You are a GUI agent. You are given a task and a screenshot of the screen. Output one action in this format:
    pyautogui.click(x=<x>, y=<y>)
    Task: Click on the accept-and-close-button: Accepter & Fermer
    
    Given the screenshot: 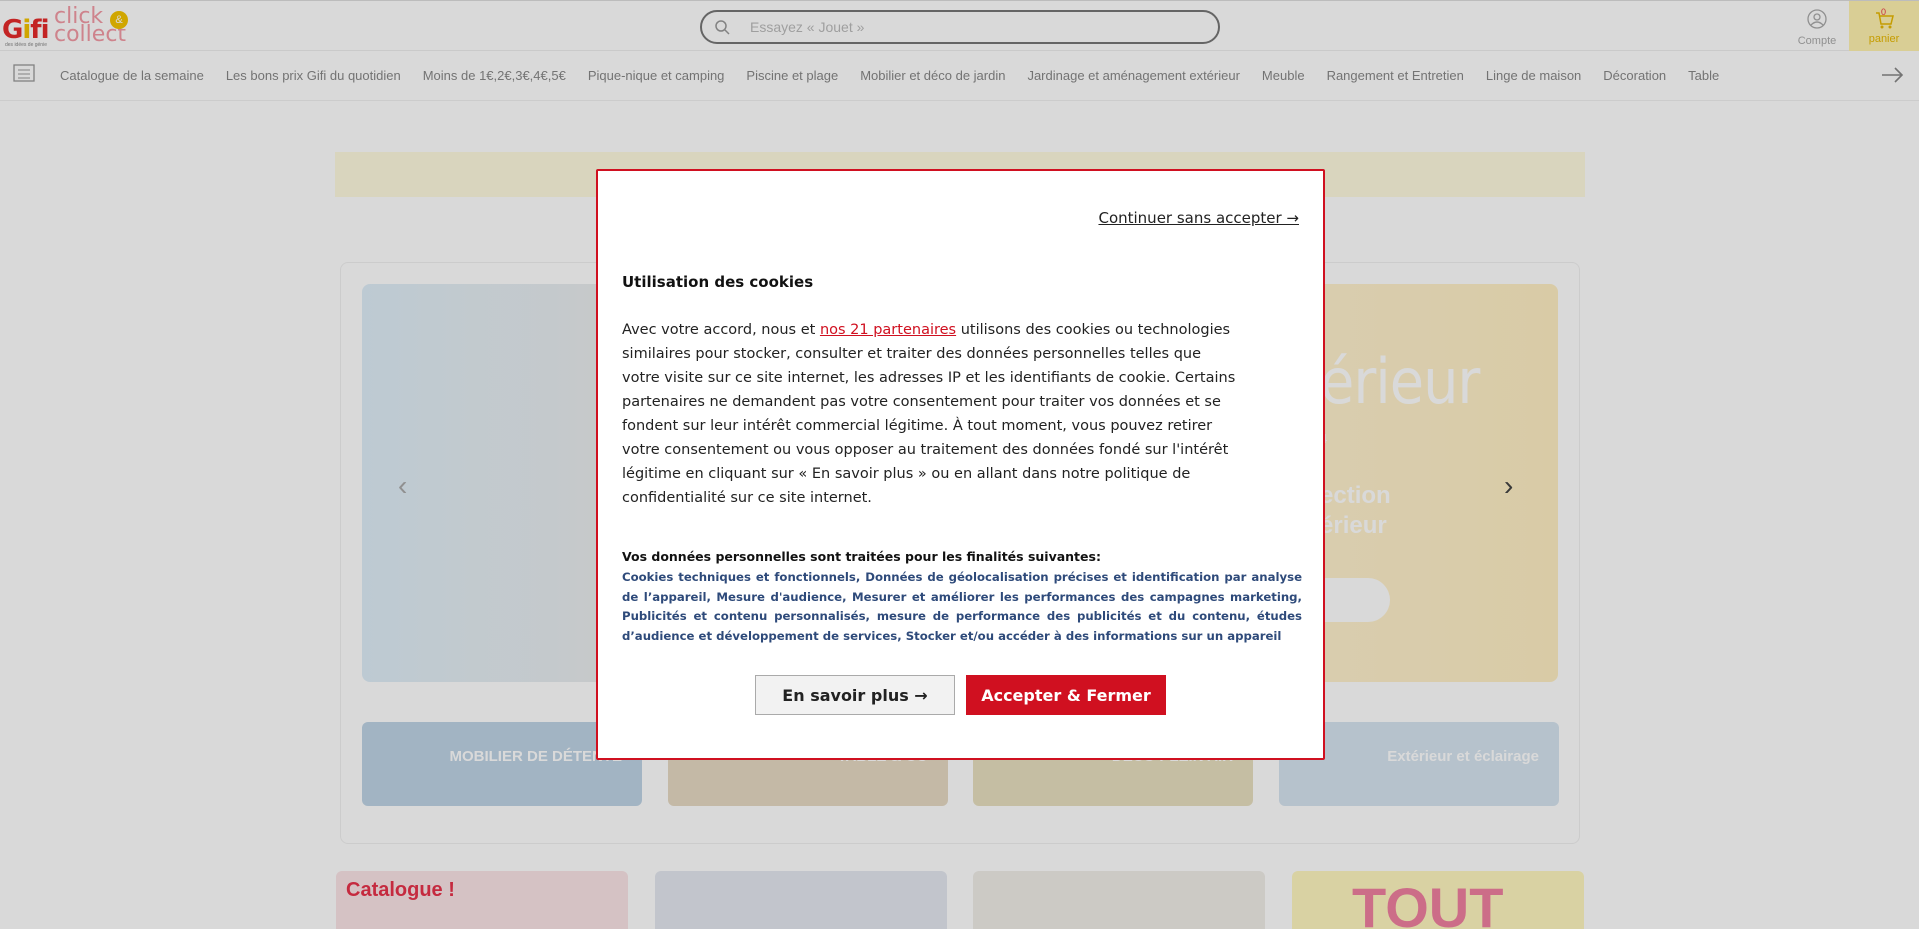 What is the action you would take?
    pyautogui.click(x=1066, y=695)
    